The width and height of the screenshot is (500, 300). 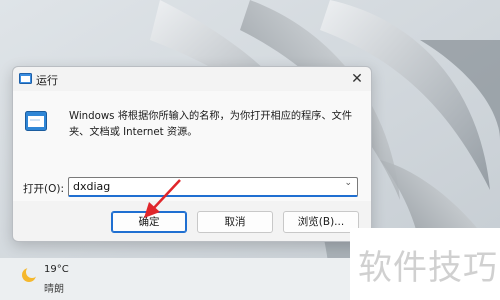 I want to click on program-icon, so click(x=36, y=121).